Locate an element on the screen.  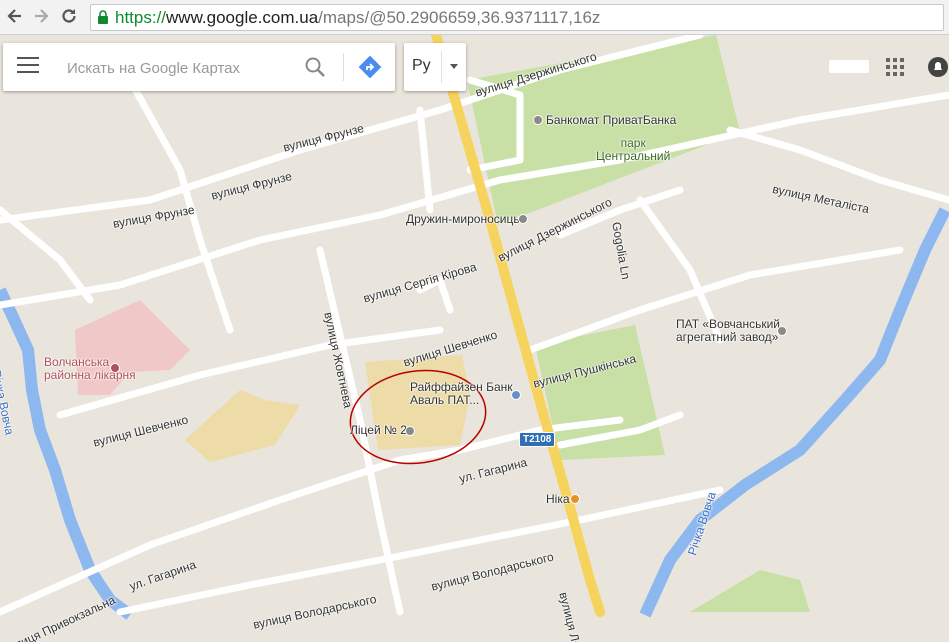
place-label-cafe: Ніка is located at coordinates (558, 499).